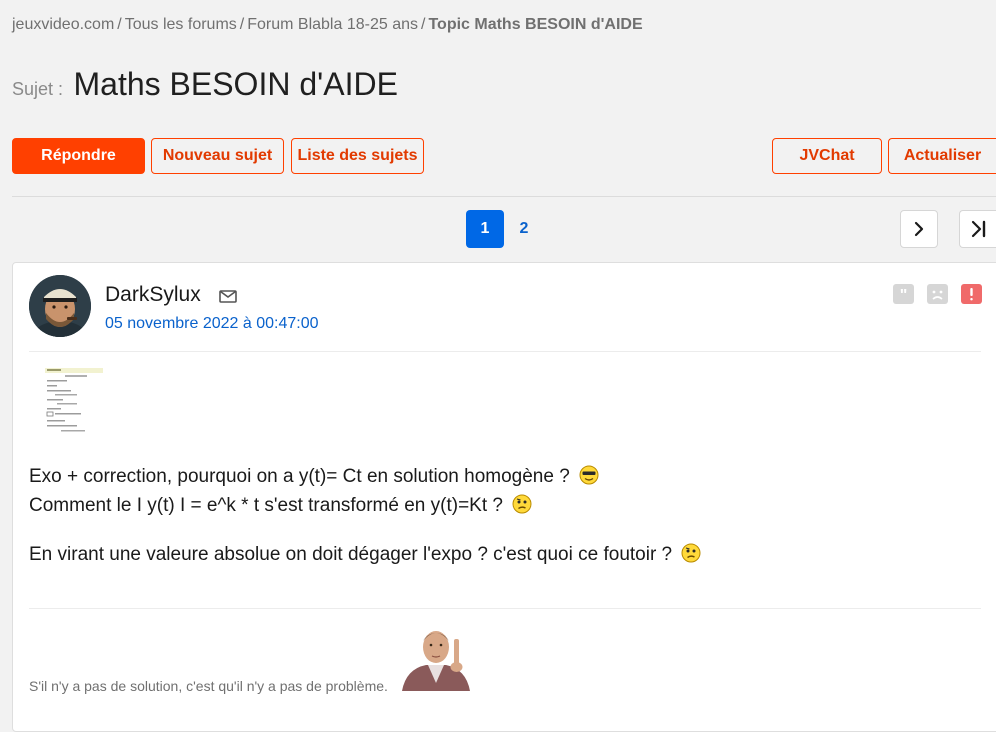  What do you see at coordinates (535, 24) in the screenshot?
I see `breadcrumb-current: Topic Maths BESOIN d'AIDE` at bounding box center [535, 24].